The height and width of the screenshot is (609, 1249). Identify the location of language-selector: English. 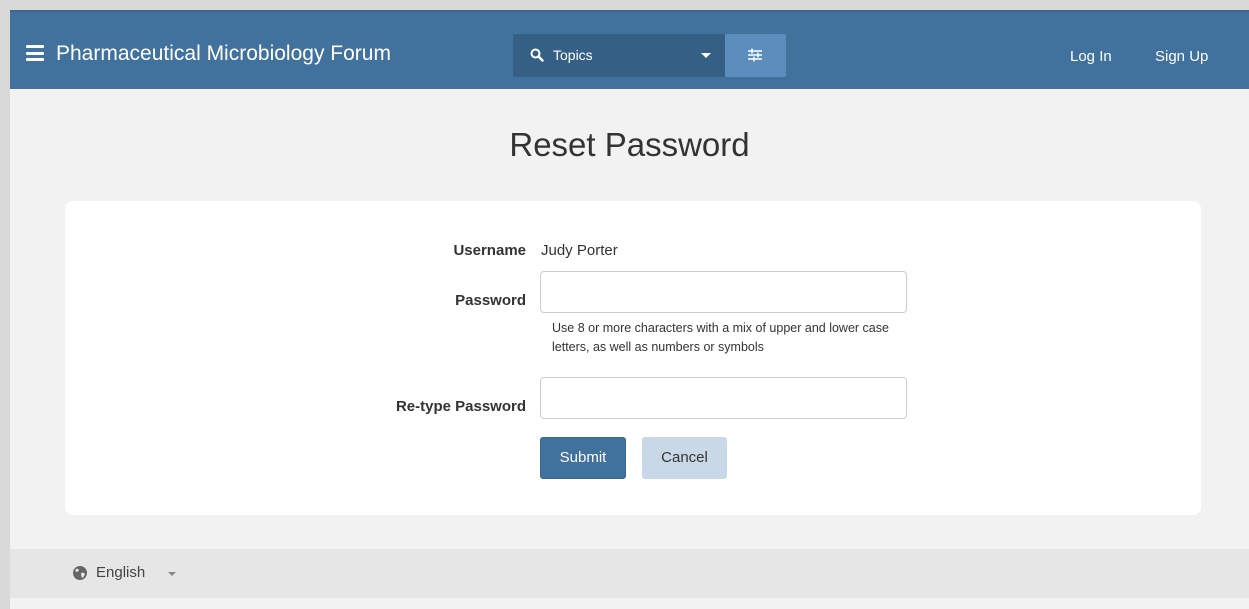
(120, 572).